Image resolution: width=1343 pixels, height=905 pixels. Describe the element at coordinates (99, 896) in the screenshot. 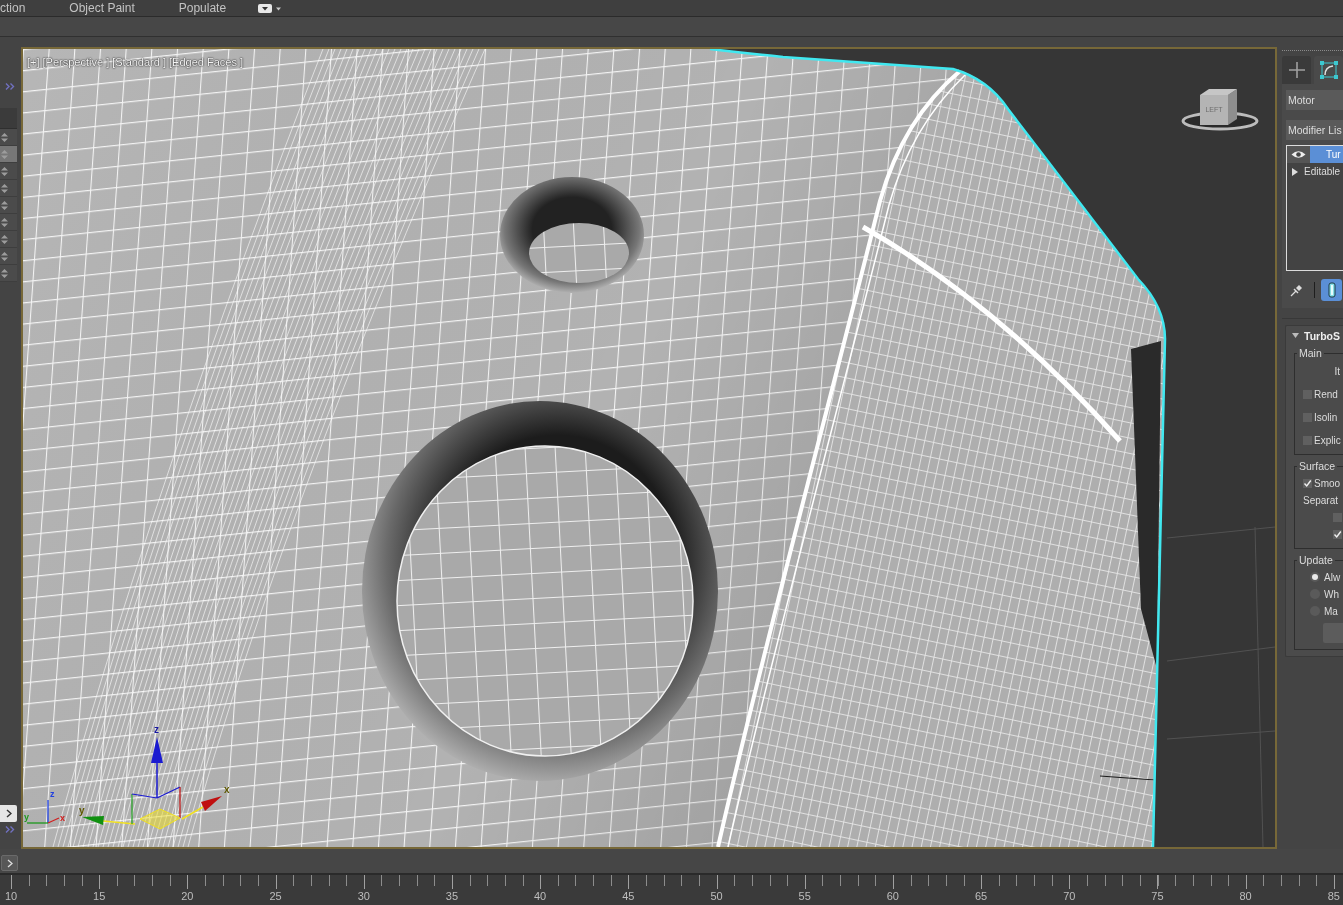

I see `frame-number: 15` at that location.